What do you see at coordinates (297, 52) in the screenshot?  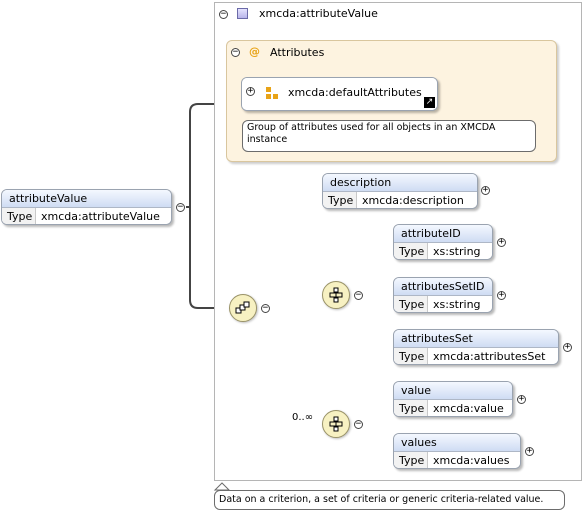 I see `attributes-title: Attributes` at bounding box center [297, 52].